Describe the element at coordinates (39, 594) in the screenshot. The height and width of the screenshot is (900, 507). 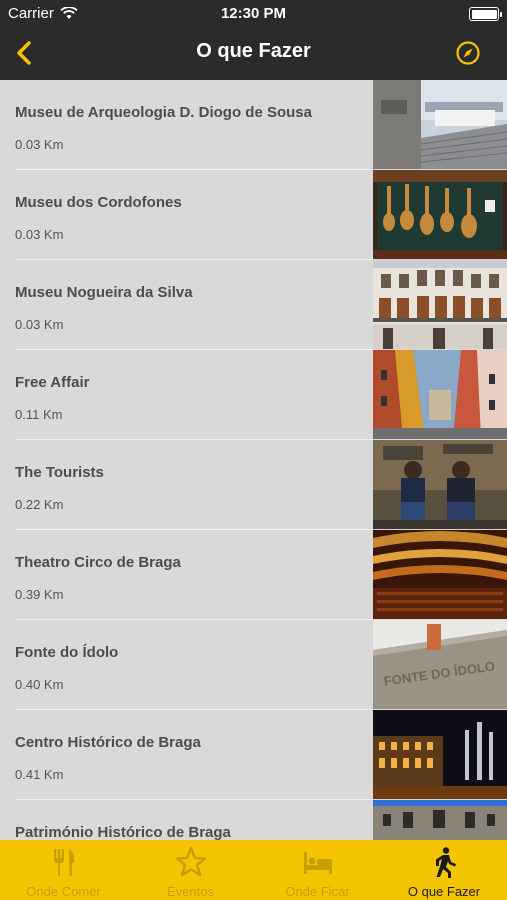
I see `item-distance: 0.39 Km` at that location.